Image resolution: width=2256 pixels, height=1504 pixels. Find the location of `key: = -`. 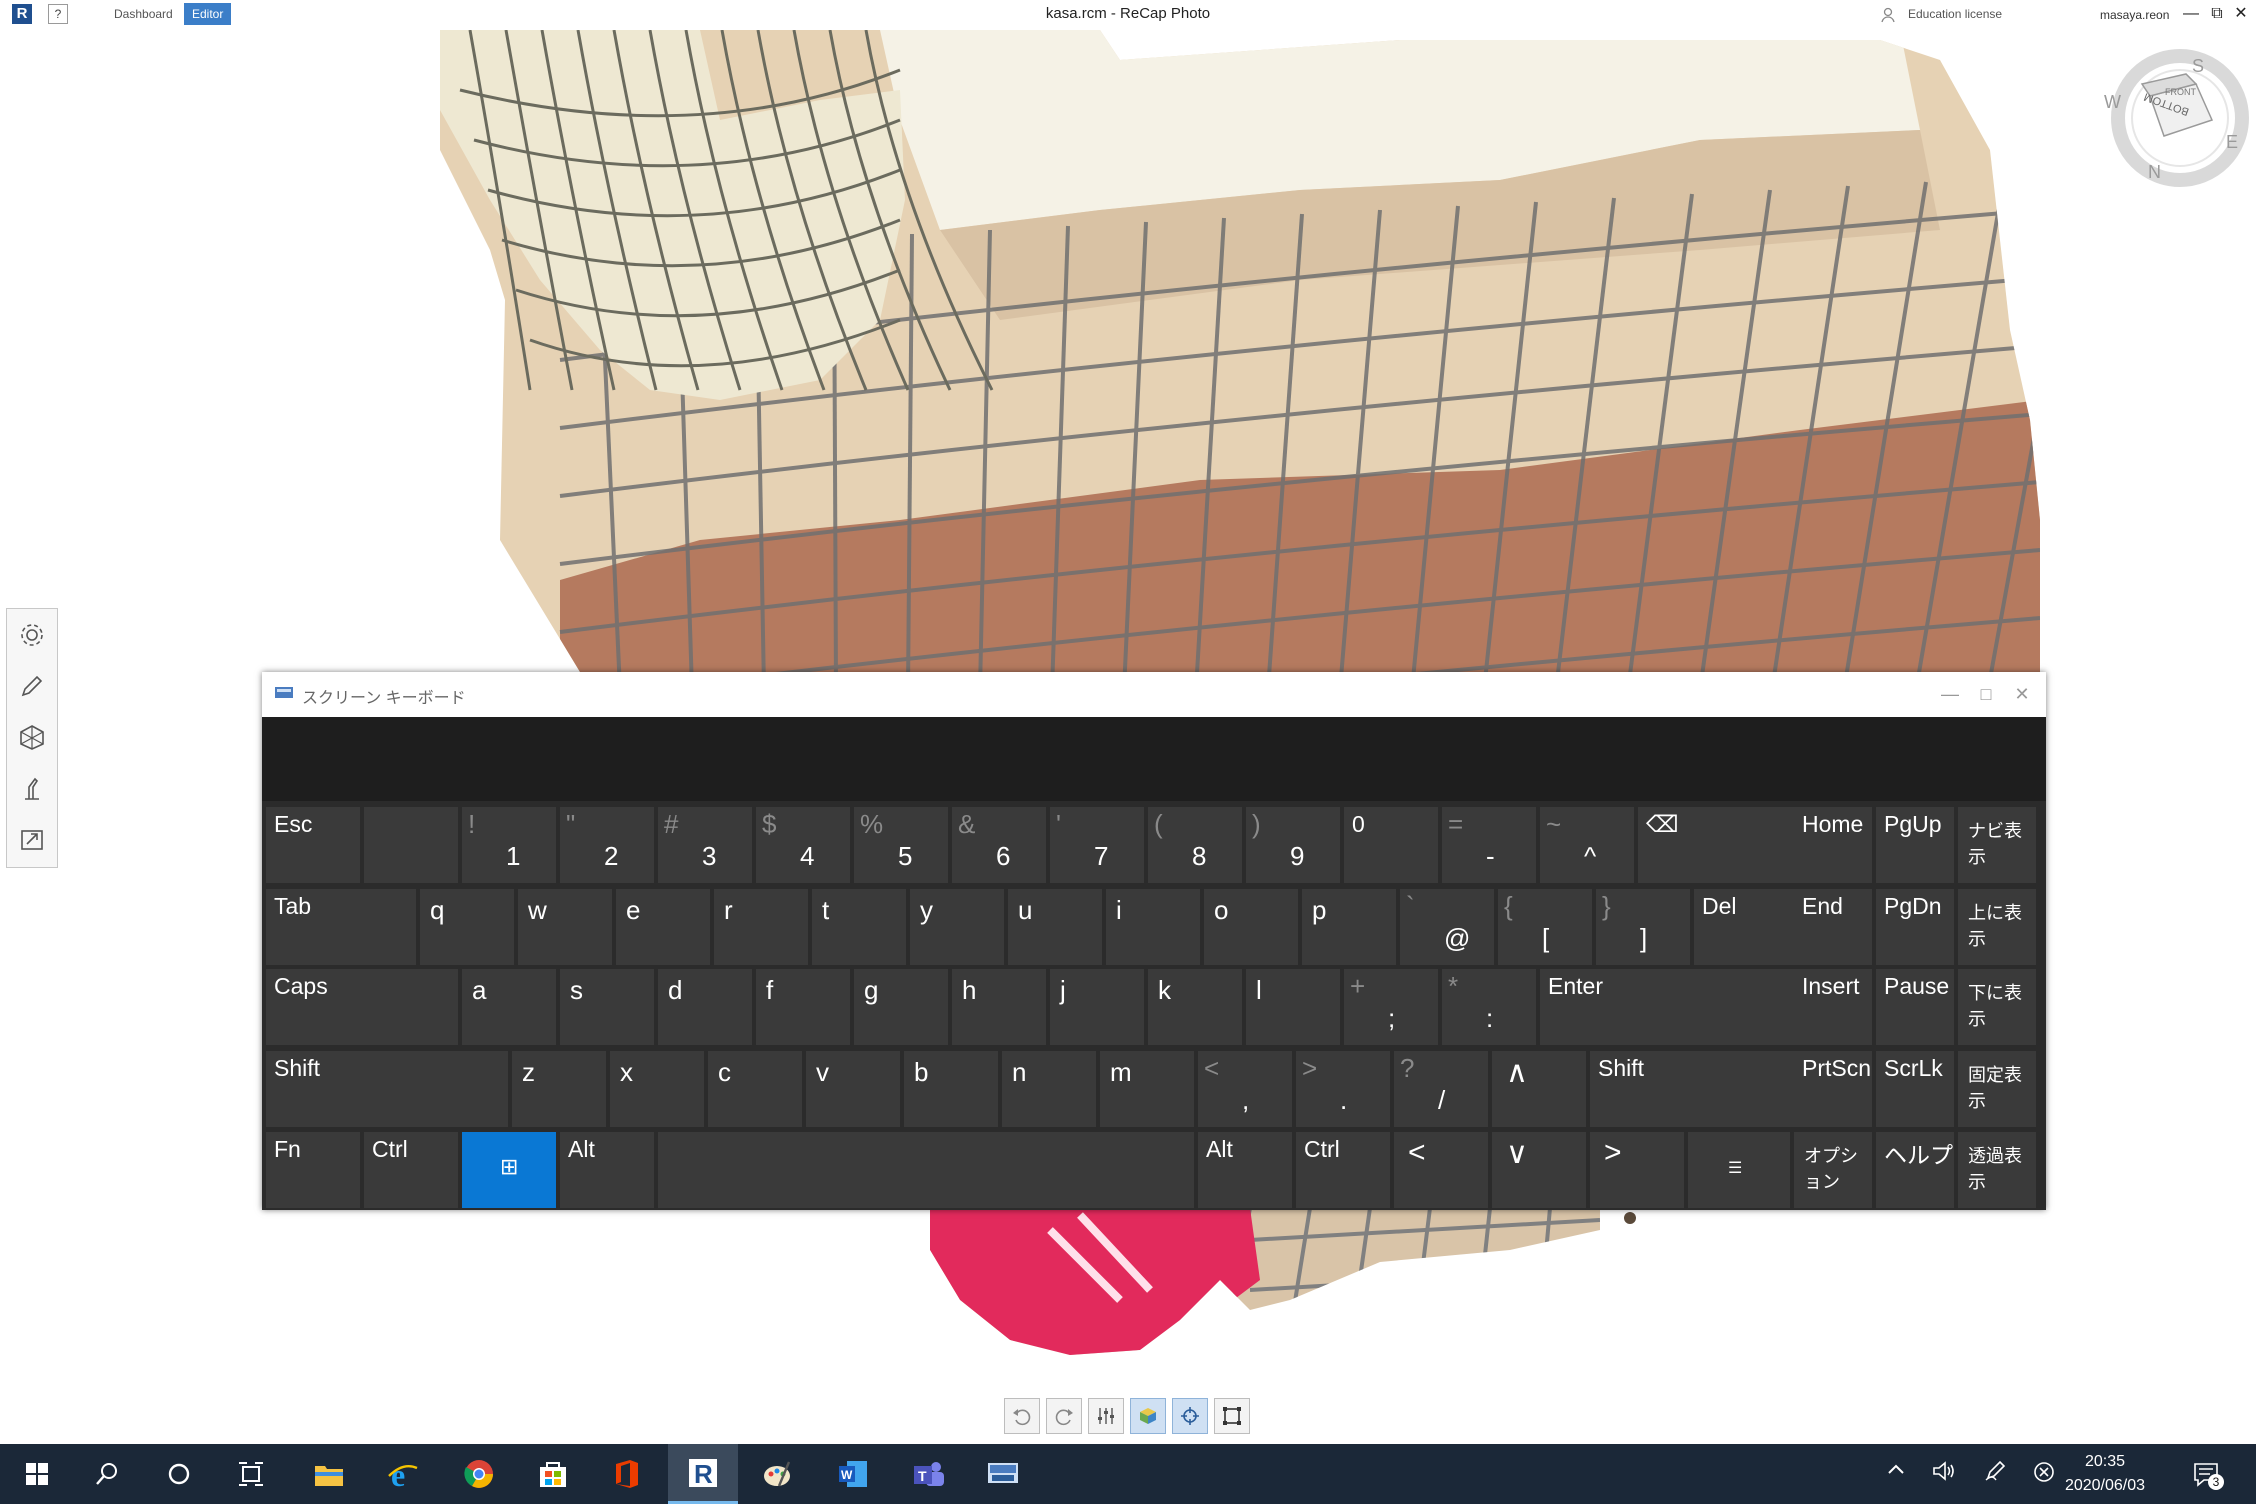

key: = - is located at coordinates (1489, 845).